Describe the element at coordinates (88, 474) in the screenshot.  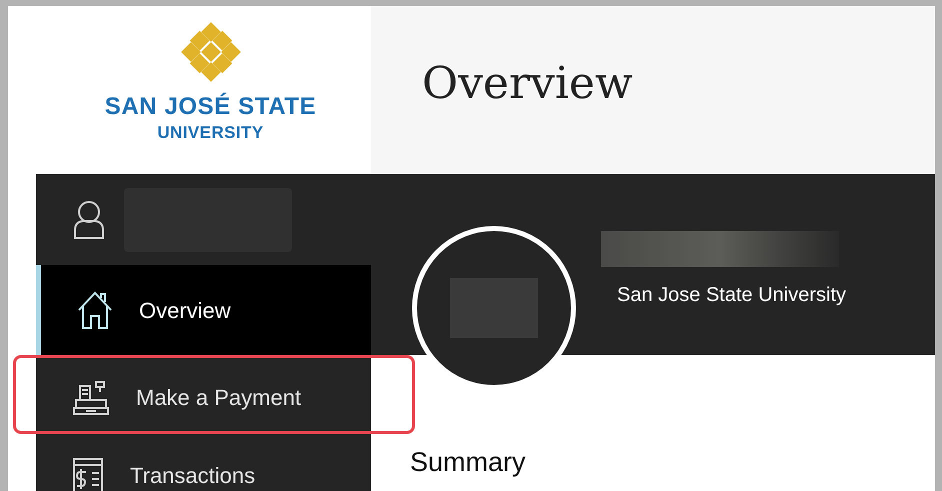
I see `statement-icon` at that location.